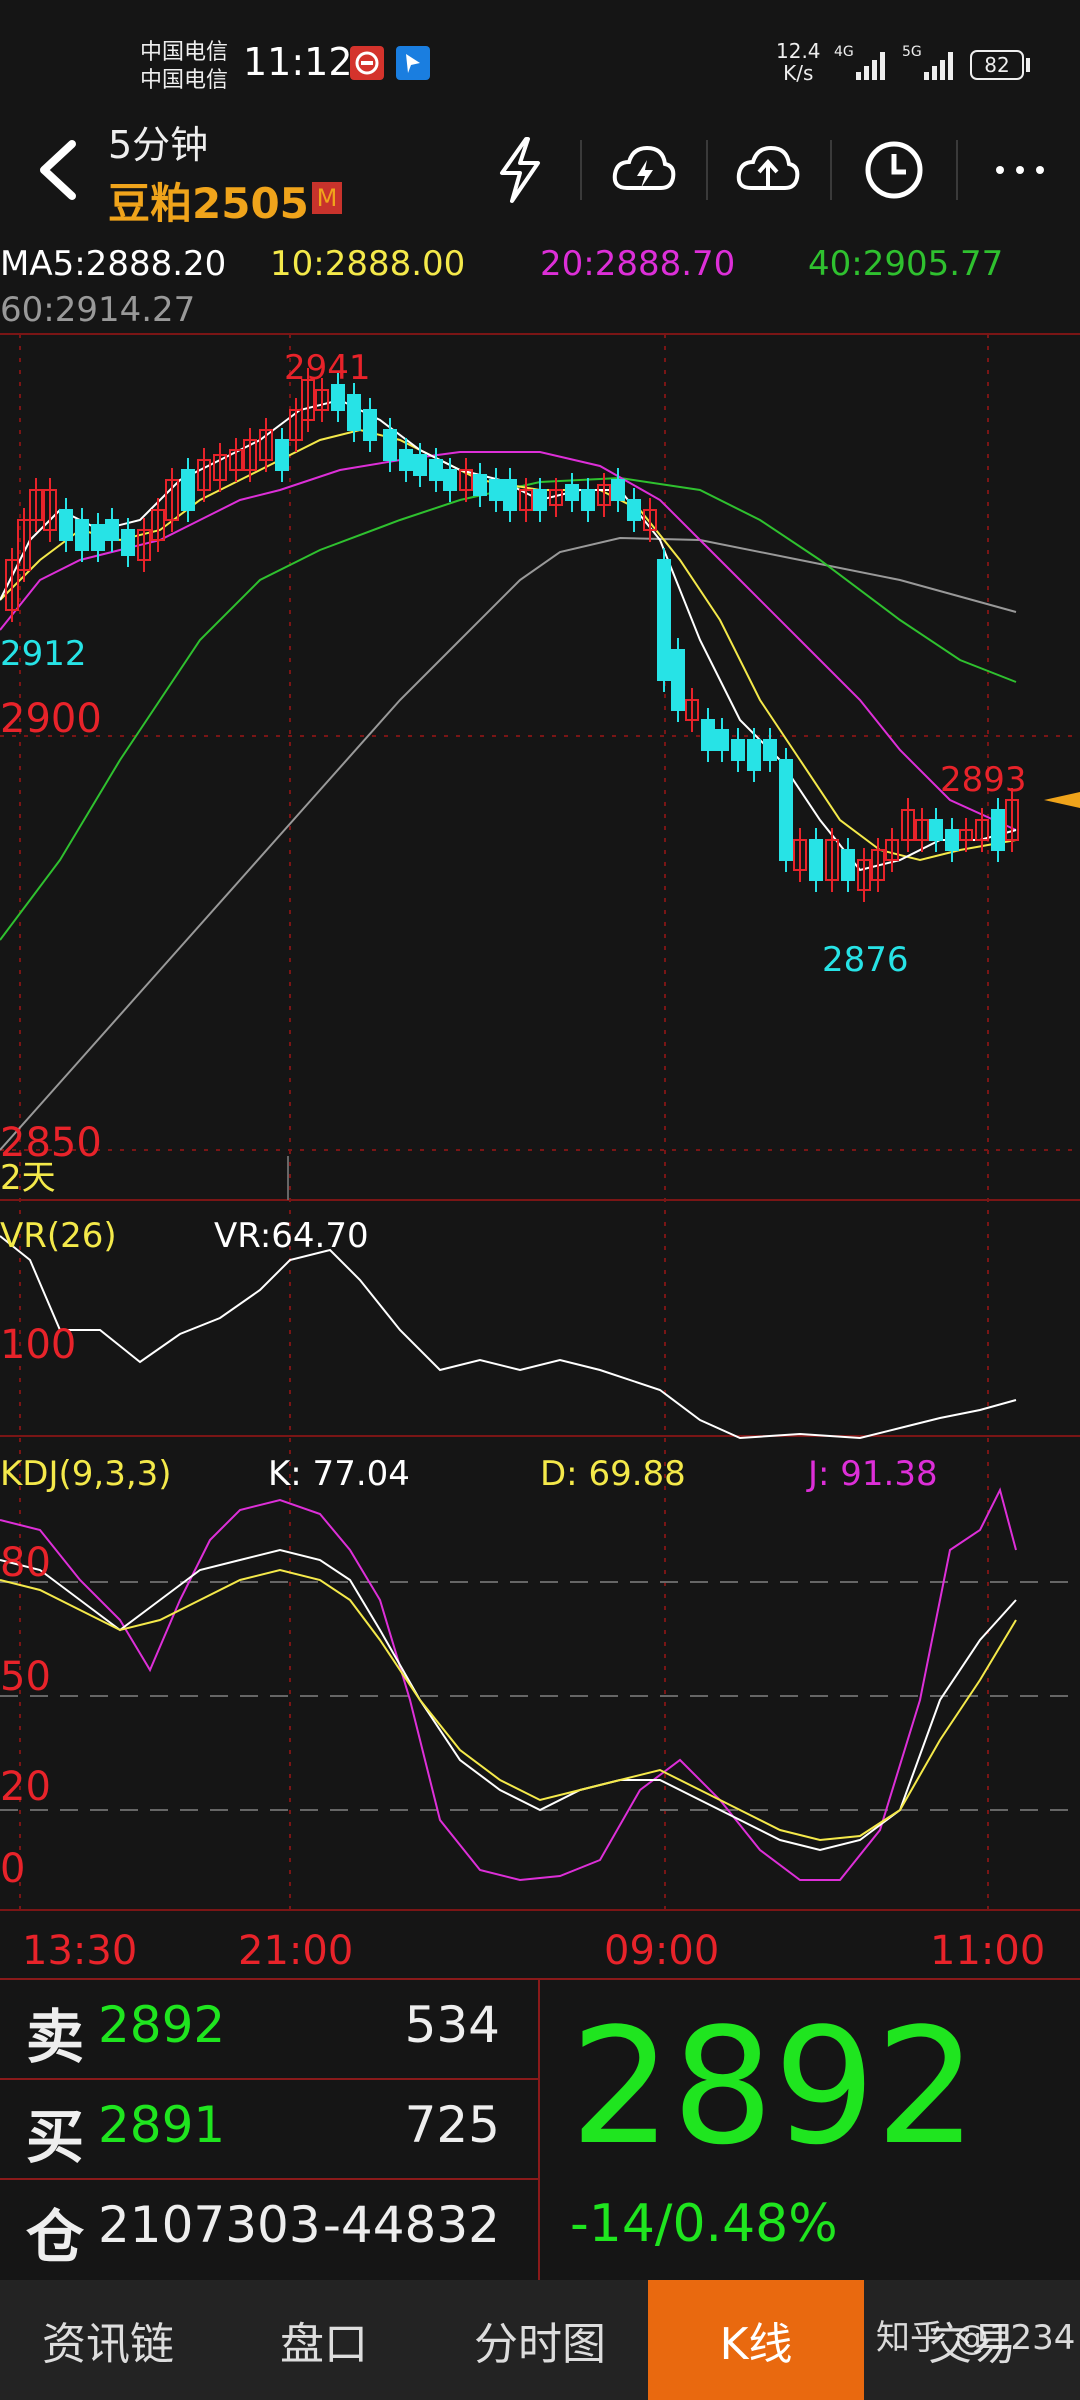  Describe the element at coordinates (452, 2025) in the screenshot. I see `ask-volume: 534` at that location.